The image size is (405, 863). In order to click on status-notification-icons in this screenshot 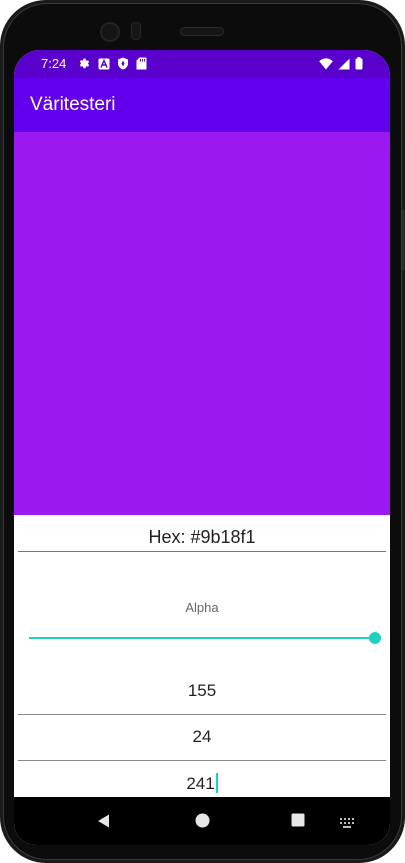, I will do `click(112, 66)`.